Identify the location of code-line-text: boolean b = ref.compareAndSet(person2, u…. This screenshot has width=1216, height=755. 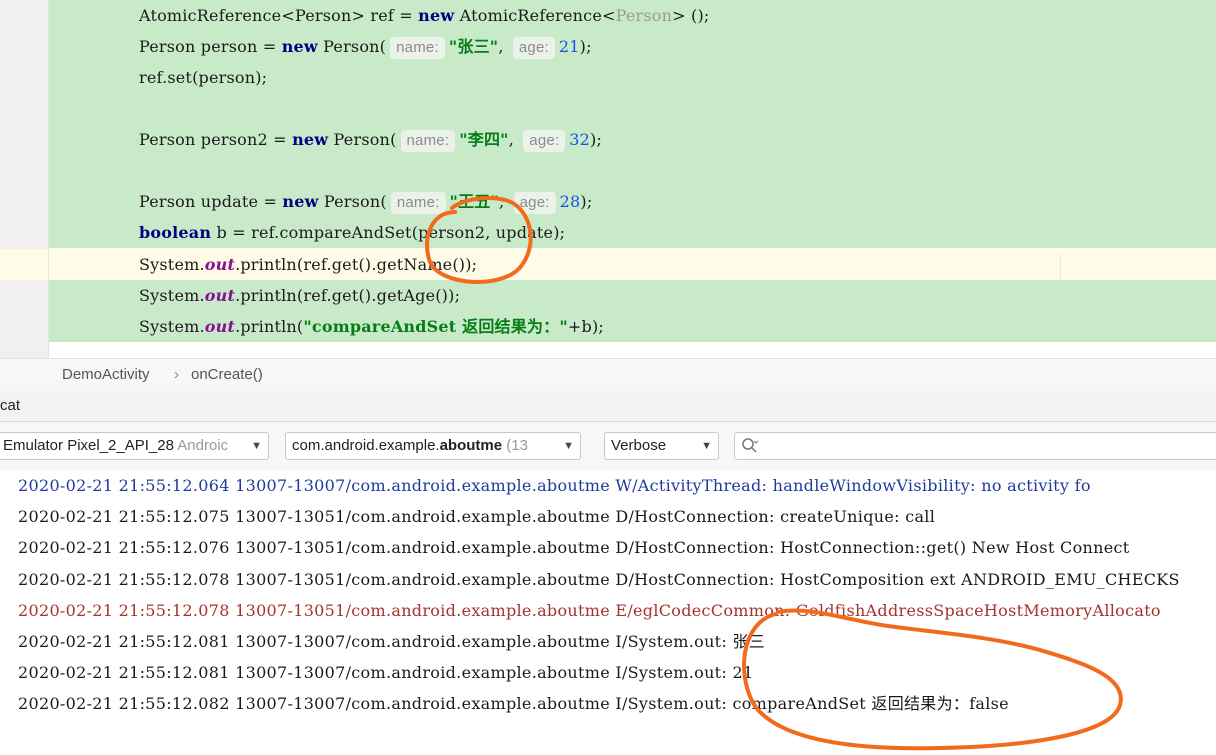
(352, 232).